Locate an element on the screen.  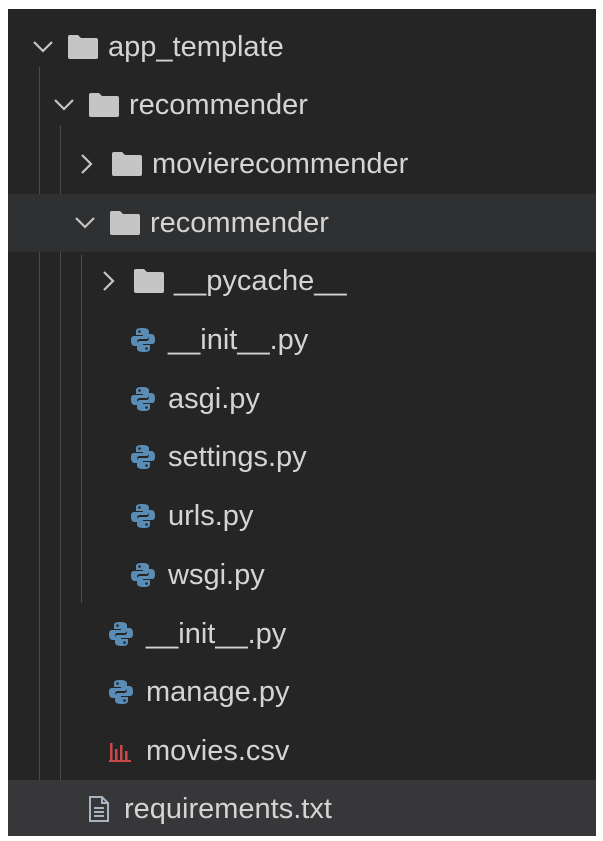
tree-item-folder-pycache: __pycache__ is located at coordinates (302, 281).